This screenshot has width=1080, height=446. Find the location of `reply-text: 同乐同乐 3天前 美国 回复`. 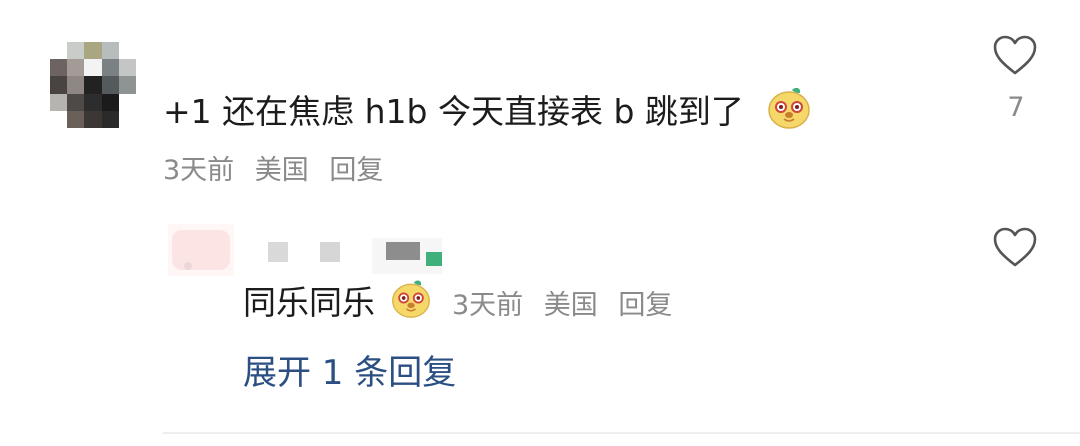

reply-text: 同乐同乐 3天前 美国 回复 is located at coordinates (463, 304).